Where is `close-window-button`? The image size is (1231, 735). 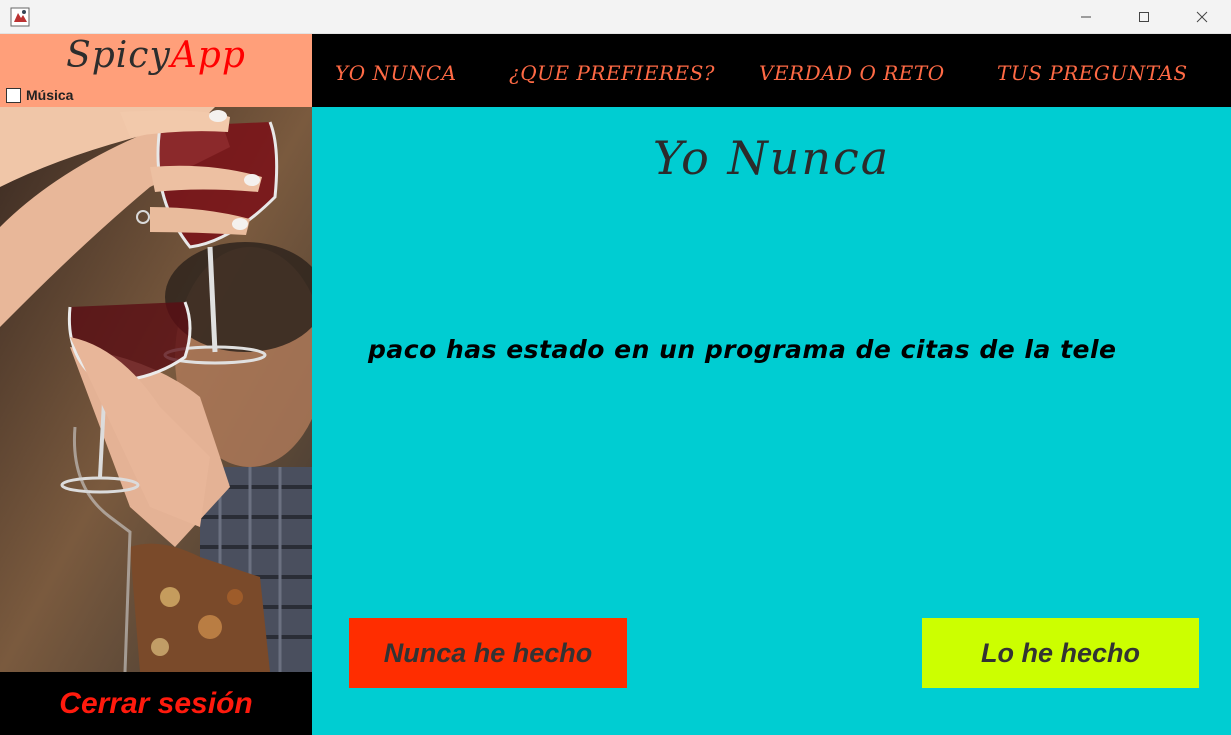 close-window-button is located at coordinates (1202, 17).